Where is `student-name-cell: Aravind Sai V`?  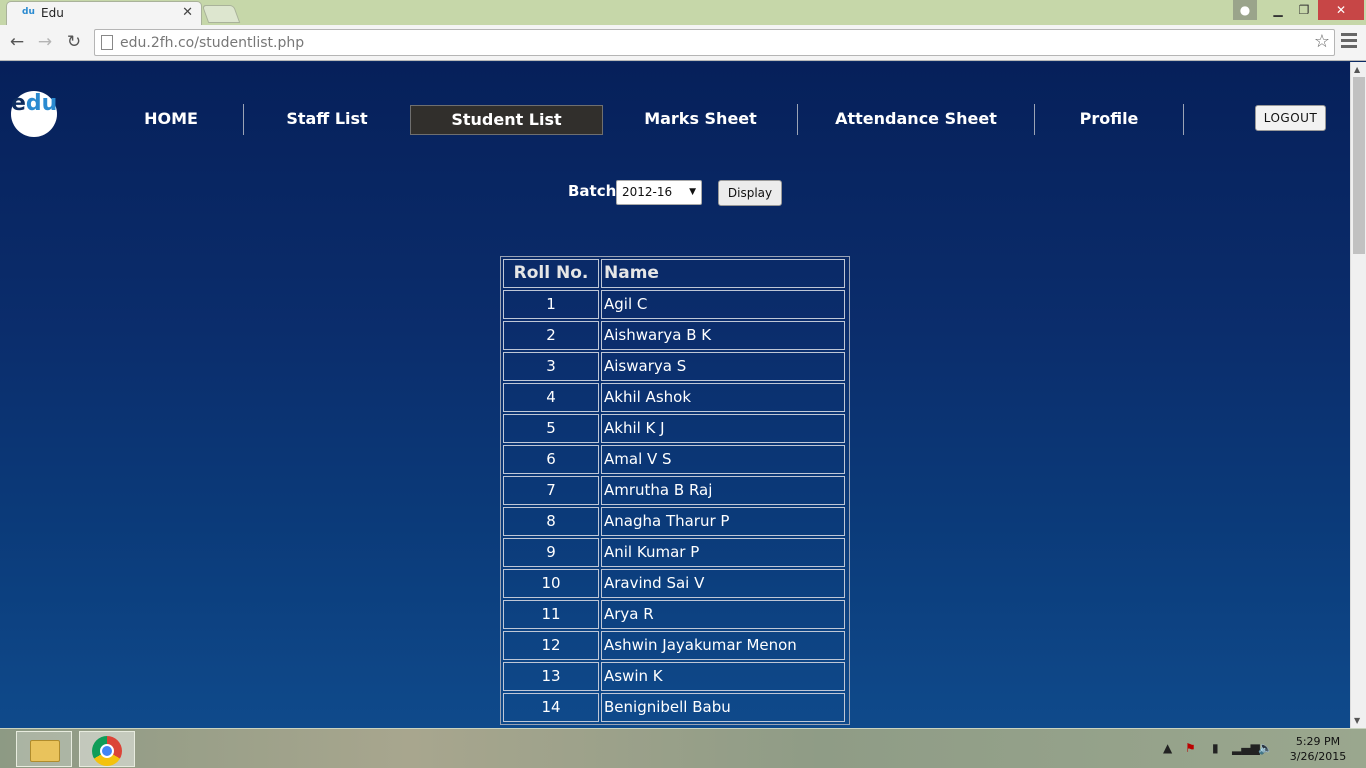
student-name-cell: Aravind Sai V is located at coordinates (723, 583).